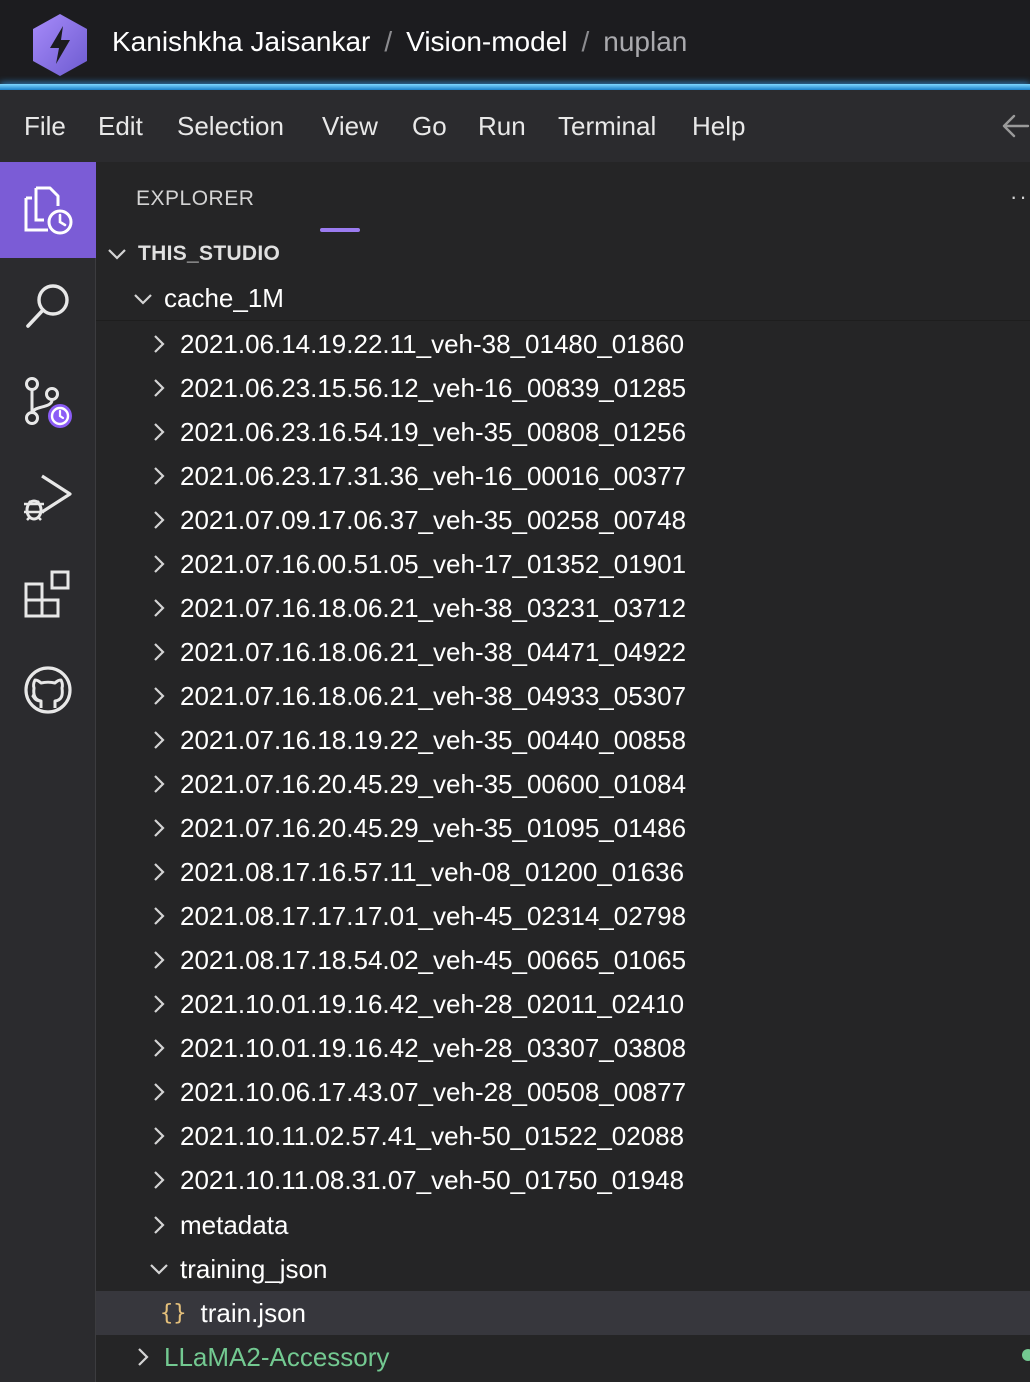  I want to click on section-label: THIS_STUDIO, so click(209, 253).